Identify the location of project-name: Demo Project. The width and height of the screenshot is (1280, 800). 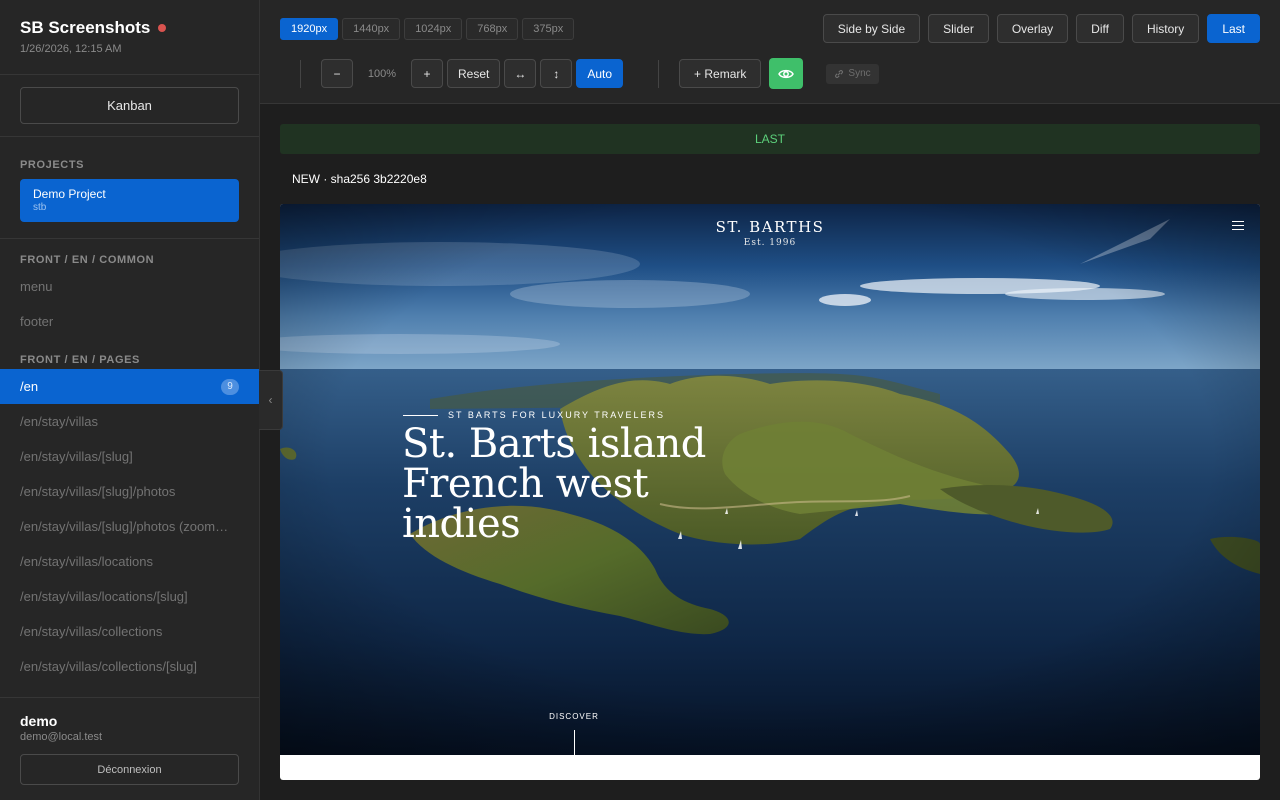
(69, 194).